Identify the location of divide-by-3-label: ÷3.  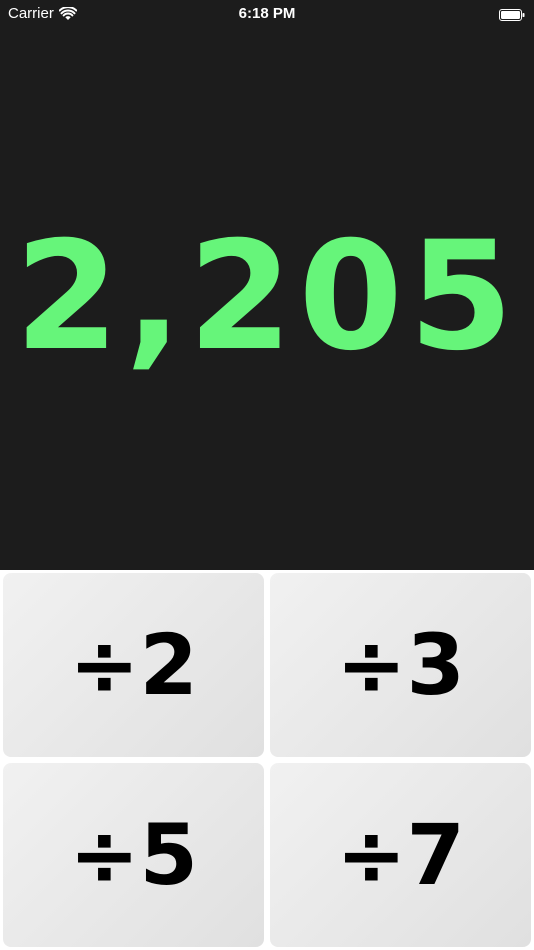
(400, 665).